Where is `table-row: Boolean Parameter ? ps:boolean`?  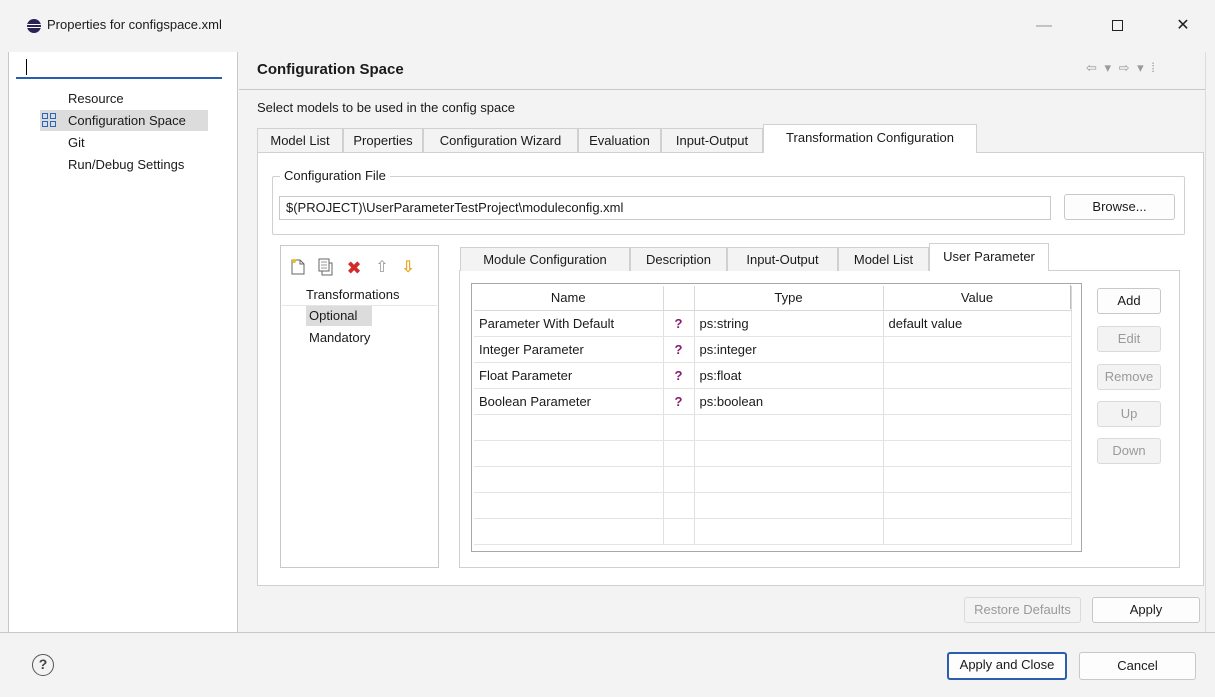 table-row: Boolean Parameter ? ps:boolean is located at coordinates (773, 401).